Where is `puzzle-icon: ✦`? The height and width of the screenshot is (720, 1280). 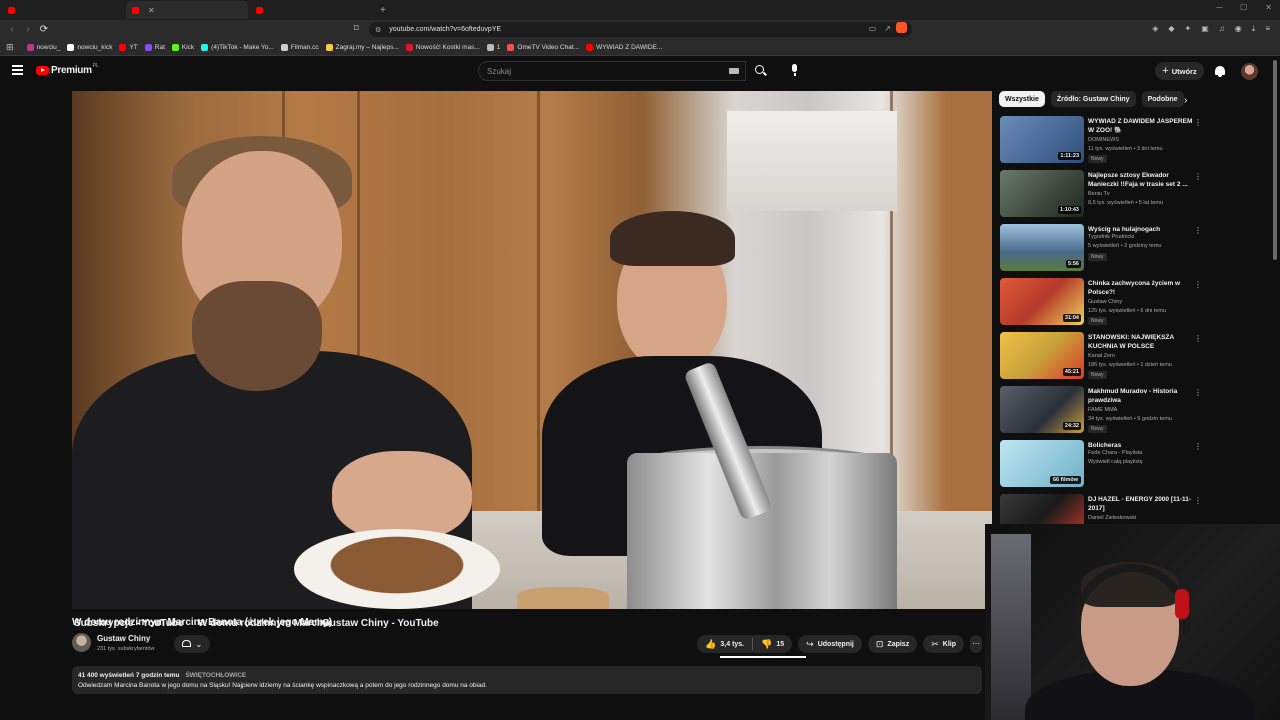 puzzle-icon: ✦ is located at coordinates (1188, 29).